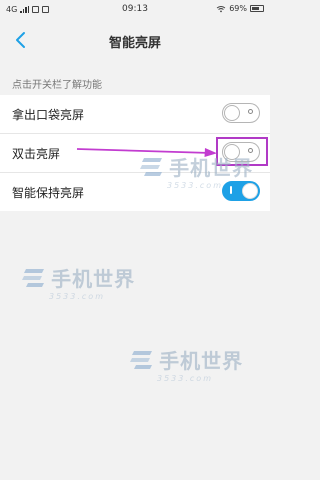 This screenshot has width=320, height=480. What do you see at coordinates (134, 43) in the screenshot?
I see `page-title: 智能亮屏` at bounding box center [134, 43].